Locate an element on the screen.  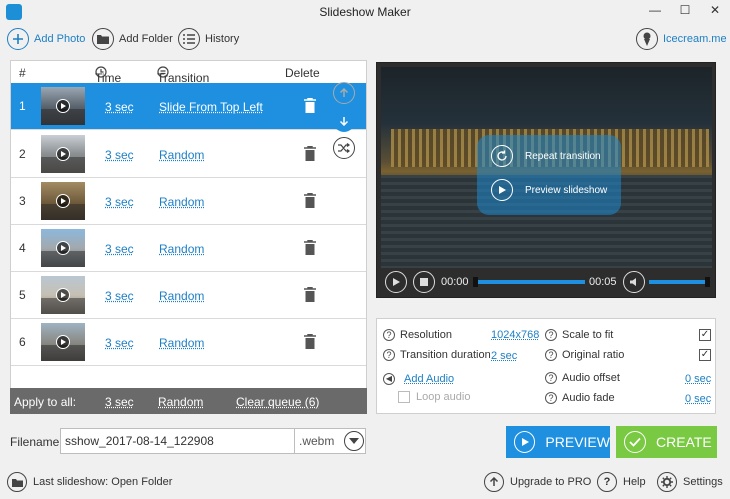
slide-row: 1 3 sec Slide From Top Left is located at coordinates (188, 106).